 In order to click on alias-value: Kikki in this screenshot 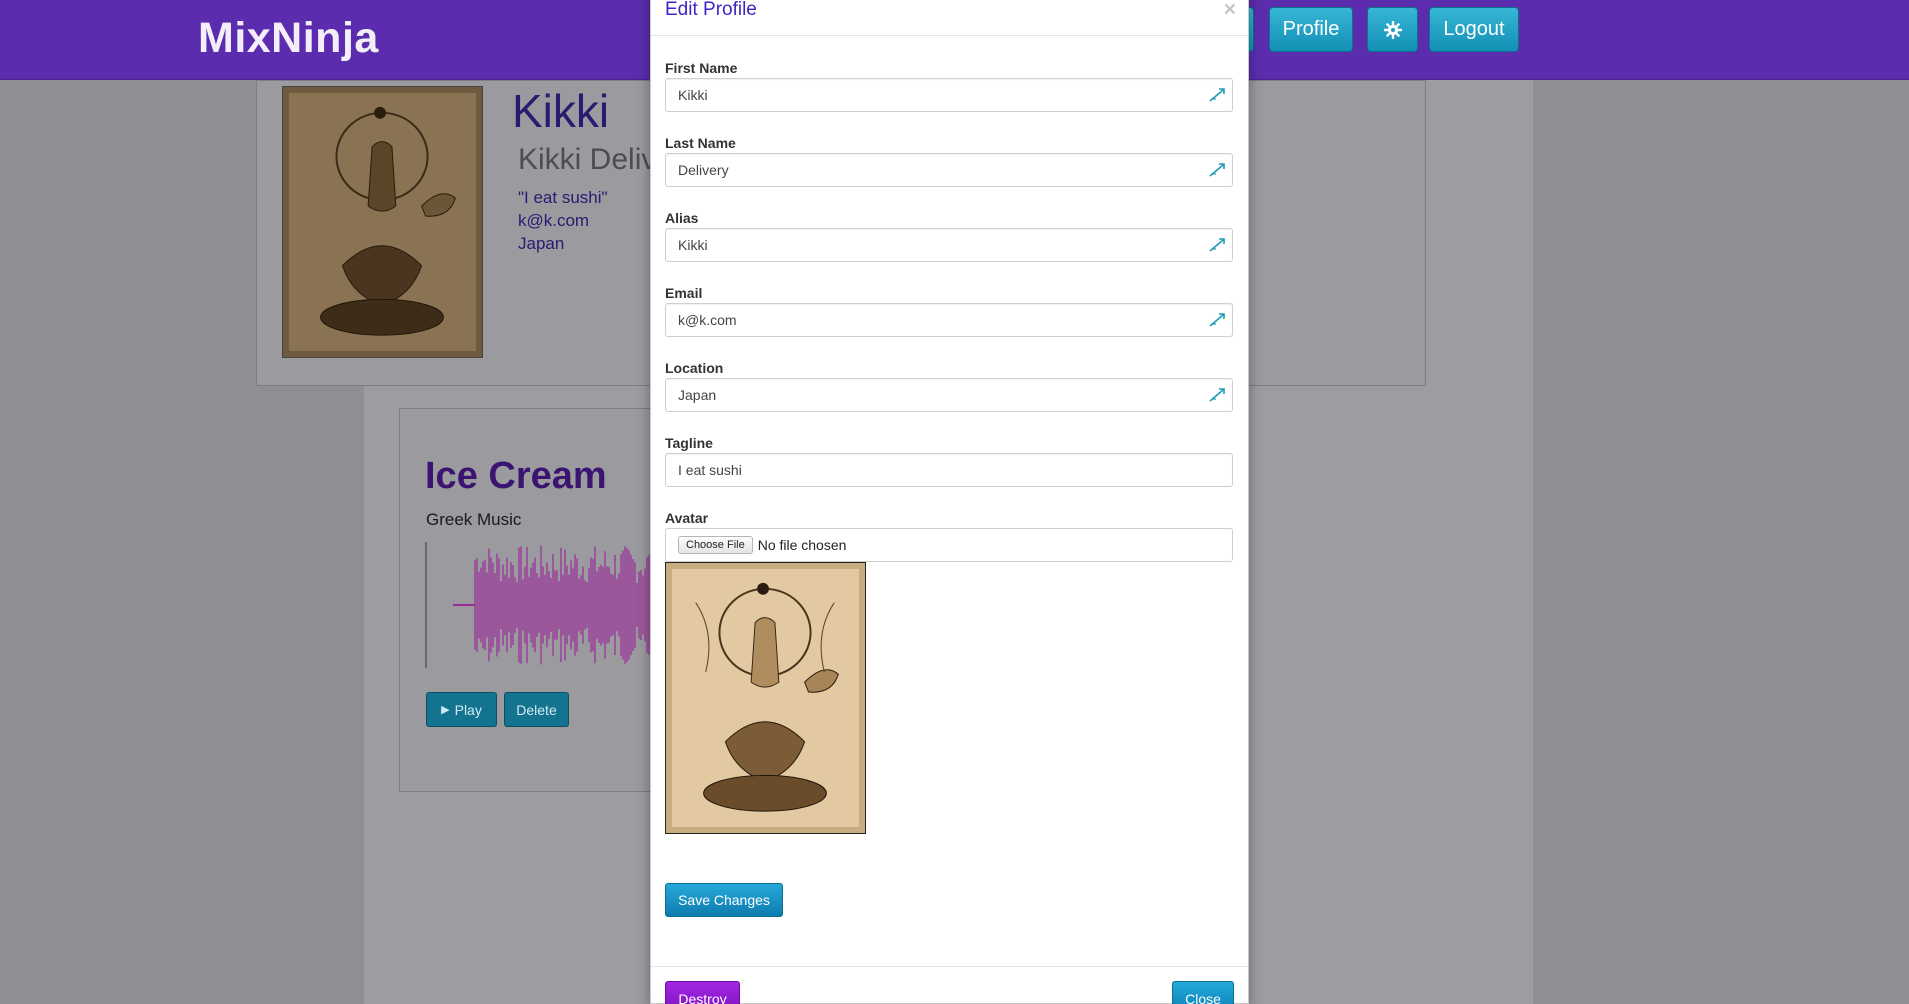, I will do `click(693, 245)`.